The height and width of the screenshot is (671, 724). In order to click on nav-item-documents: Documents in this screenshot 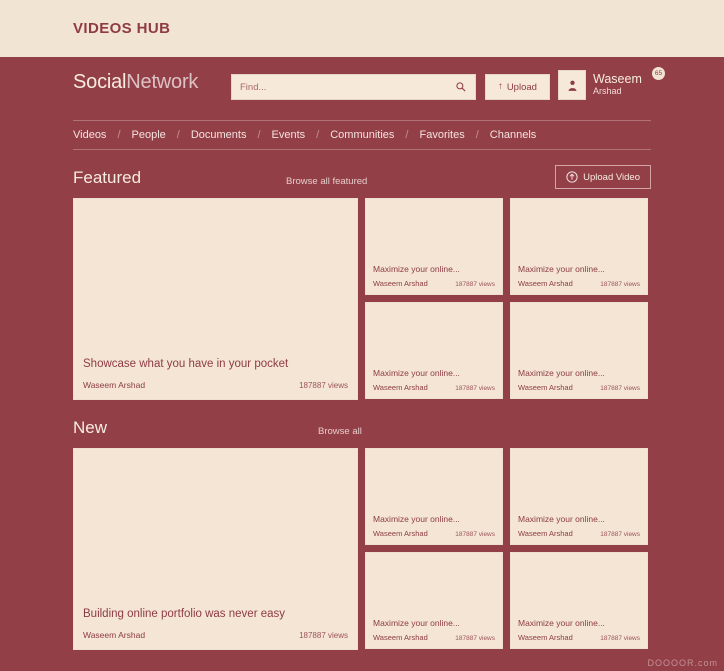, I will do `click(219, 135)`.